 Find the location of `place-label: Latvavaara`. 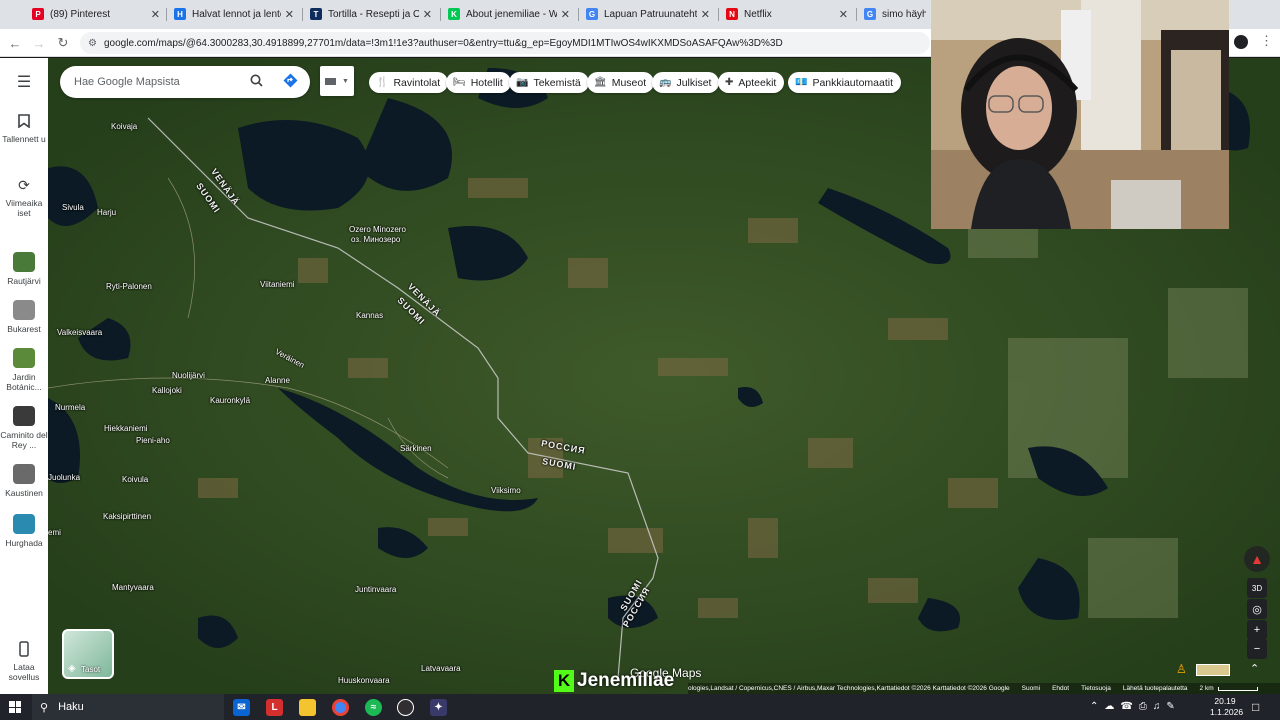

place-label: Latvavaara is located at coordinates (441, 668).